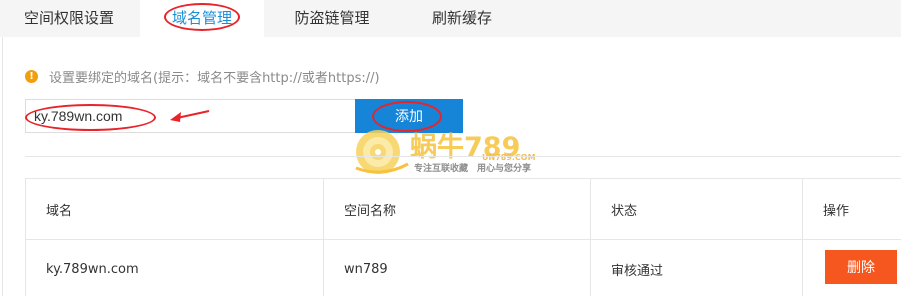 This screenshot has height=296, width=901. I want to click on header-domain: 域名, so click(175, 209).